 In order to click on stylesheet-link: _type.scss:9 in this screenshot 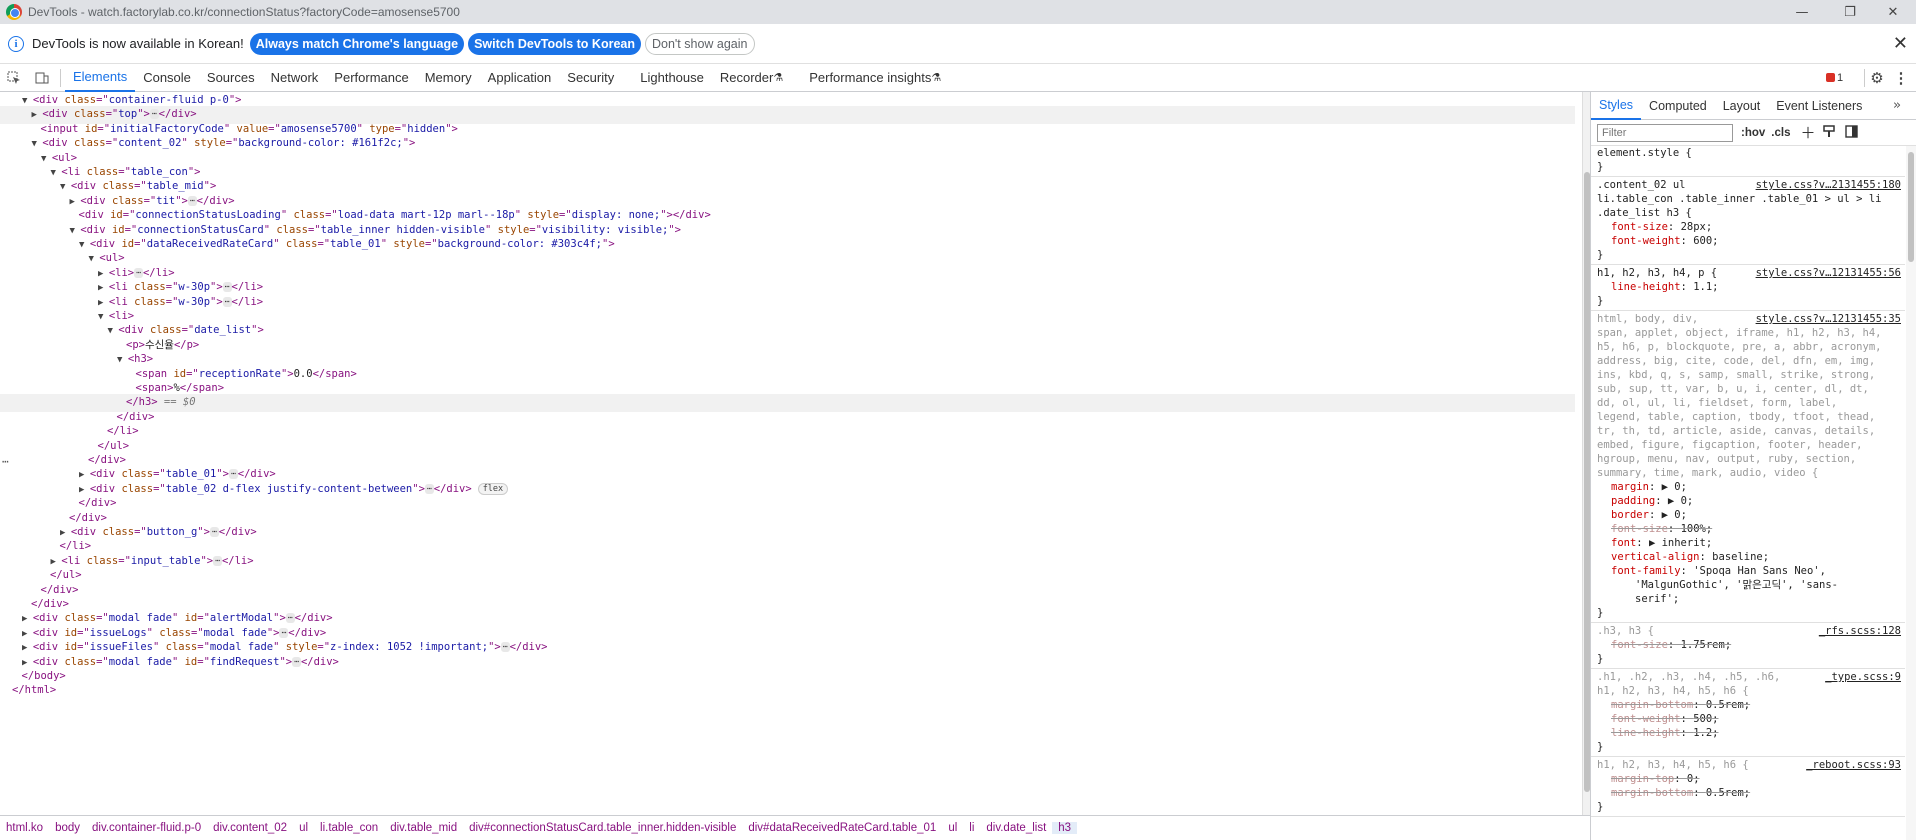, I will do `click(1863, 677)`.